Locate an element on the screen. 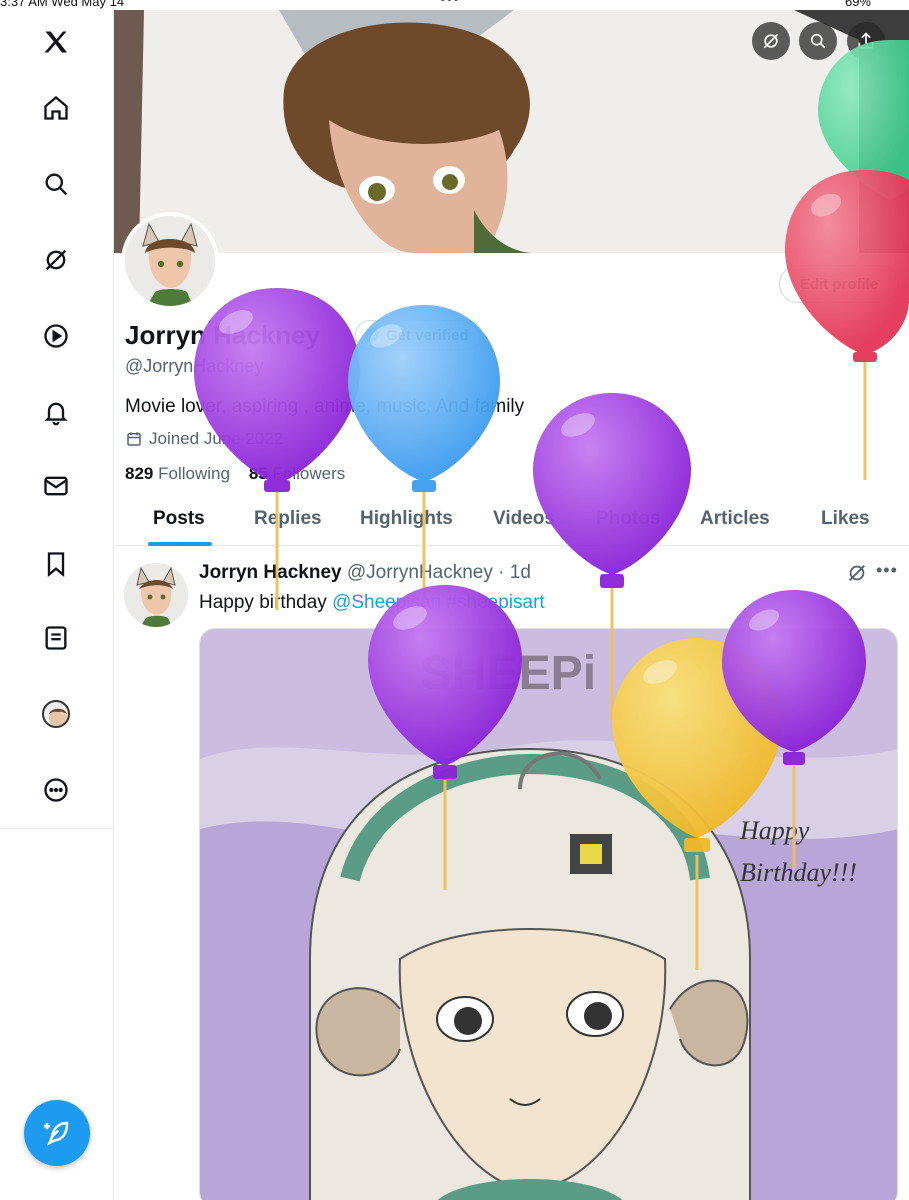  compose-post-icon is located at coordinates (56, 1133).